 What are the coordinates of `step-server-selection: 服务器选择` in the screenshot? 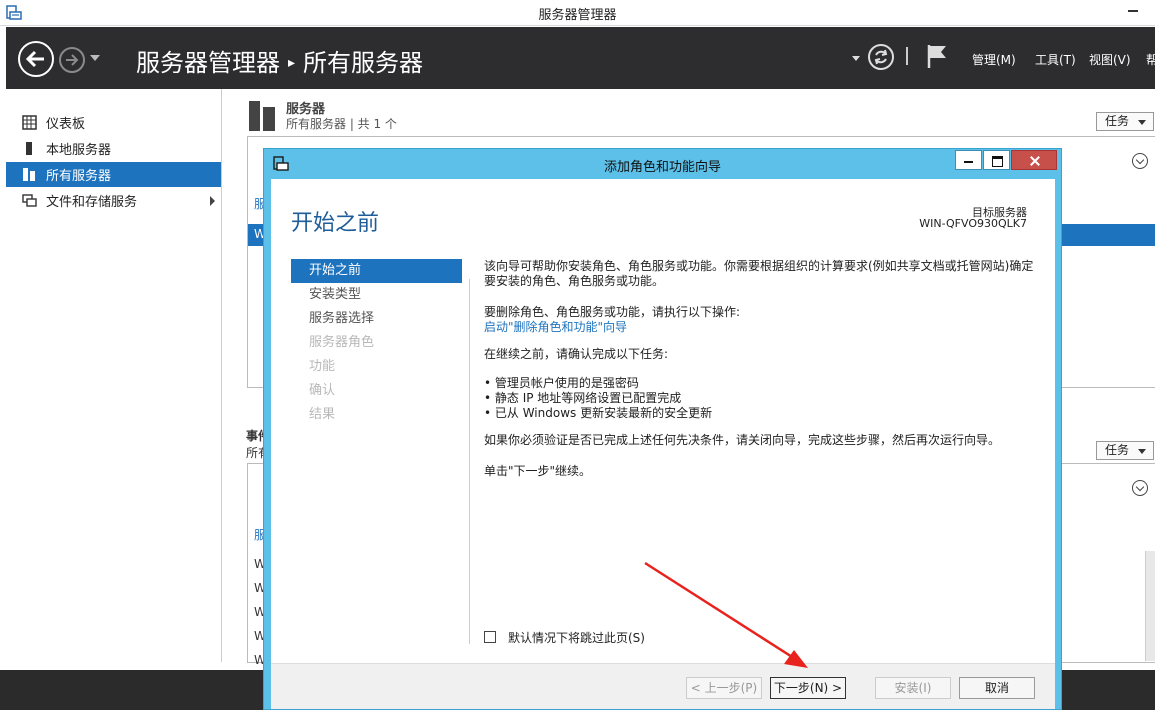 It's located at (376, 319).